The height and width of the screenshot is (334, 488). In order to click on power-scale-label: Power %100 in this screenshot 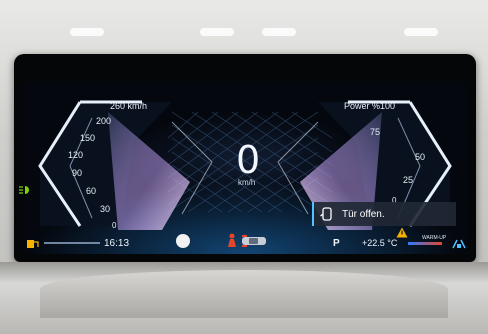, I will do `click(369, 106)`.